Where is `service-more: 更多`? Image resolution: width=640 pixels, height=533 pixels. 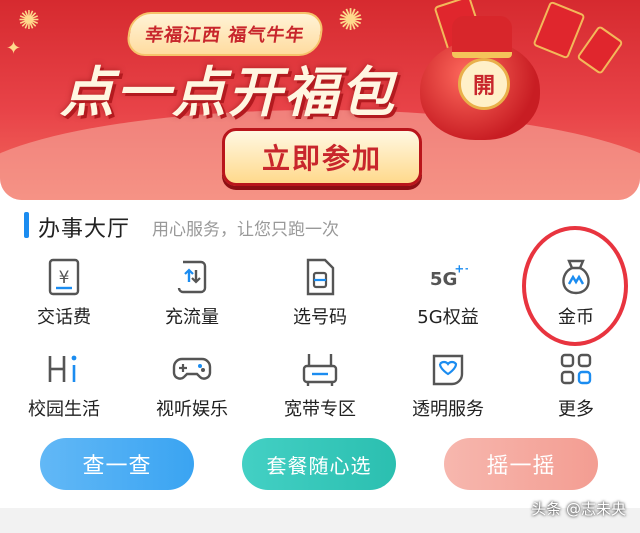
service-more: 更多 is located at coordinates (576, 386).